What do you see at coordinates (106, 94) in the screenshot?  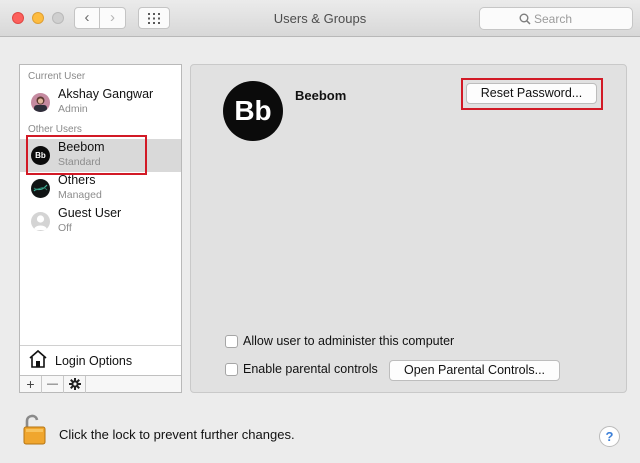 I see `user-name: Akshay Gangwar` at bounding box center [106, 94].